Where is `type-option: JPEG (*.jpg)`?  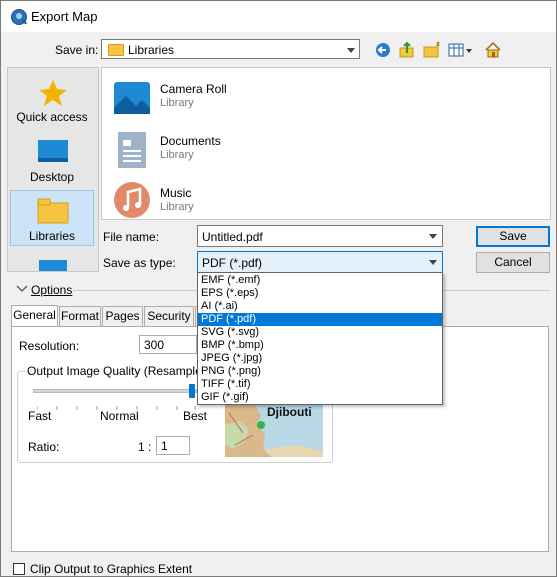
type-option: JPEG (*.jpg) is located at coordinates (320, 358).